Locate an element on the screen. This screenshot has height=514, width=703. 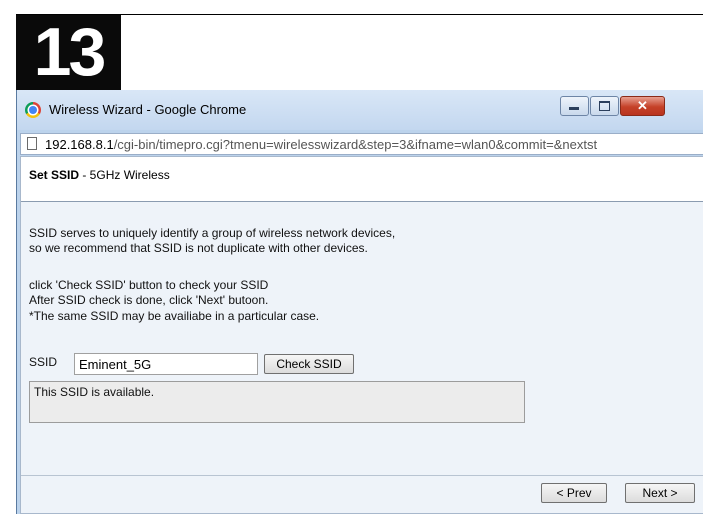
panel-title-rest: - 5GHz Wireless is located at coordinates (124, 175).